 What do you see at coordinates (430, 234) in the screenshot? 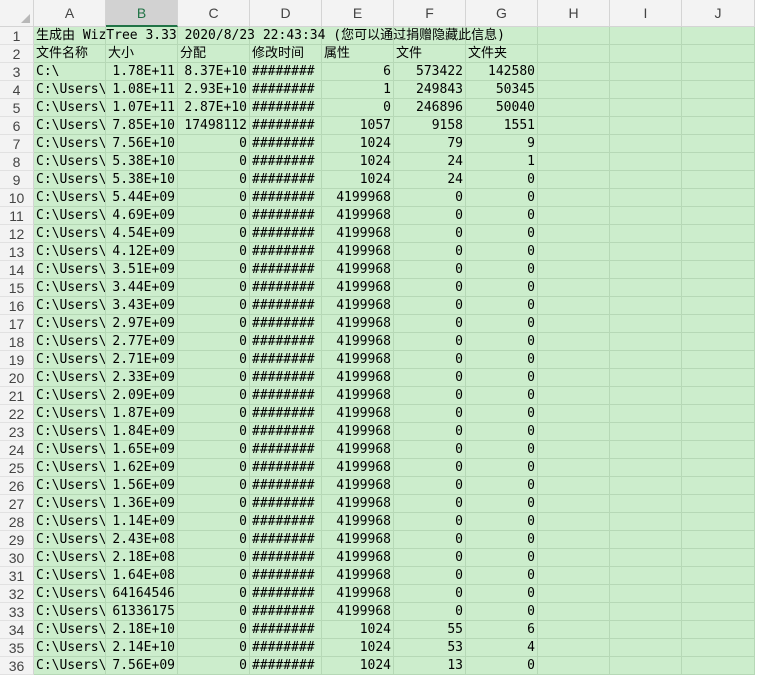
I see `cell-f12: 0` at bounding box center [430, 234].